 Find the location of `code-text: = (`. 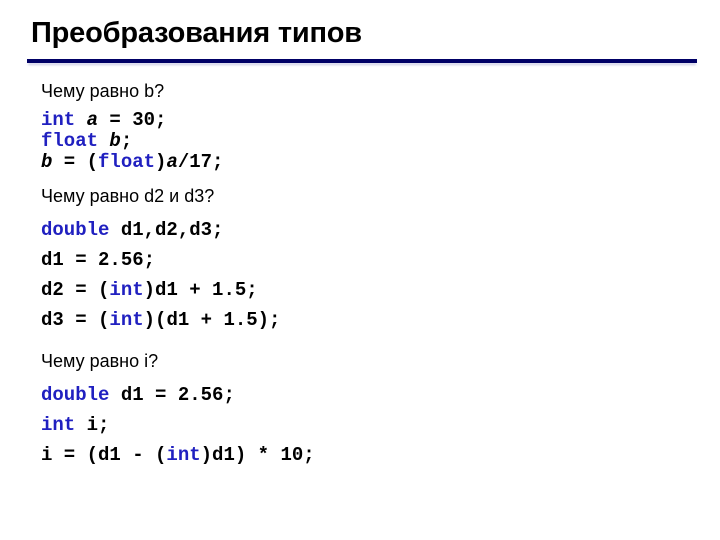

code-text: = ( is located at coordinates (75, 162).